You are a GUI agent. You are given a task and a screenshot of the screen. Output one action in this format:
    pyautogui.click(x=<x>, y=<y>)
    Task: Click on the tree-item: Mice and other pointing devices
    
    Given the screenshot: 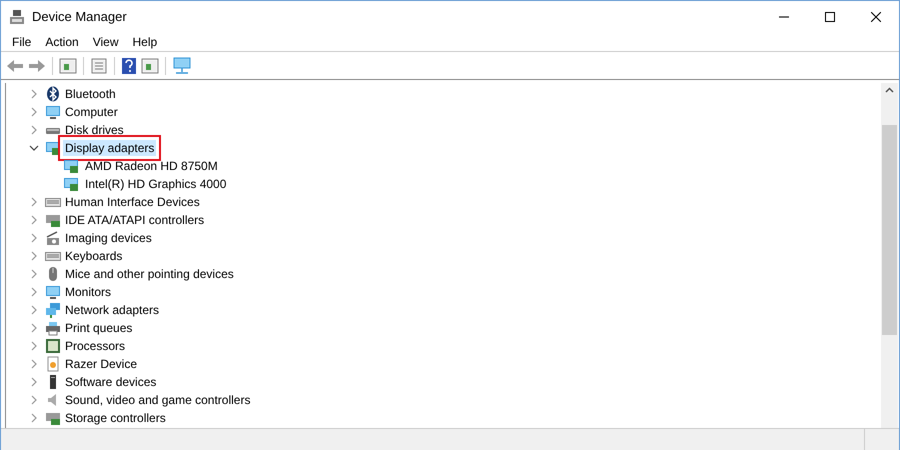 What is the action you would take?
    pyautogui.click(x=149, y=274)
    